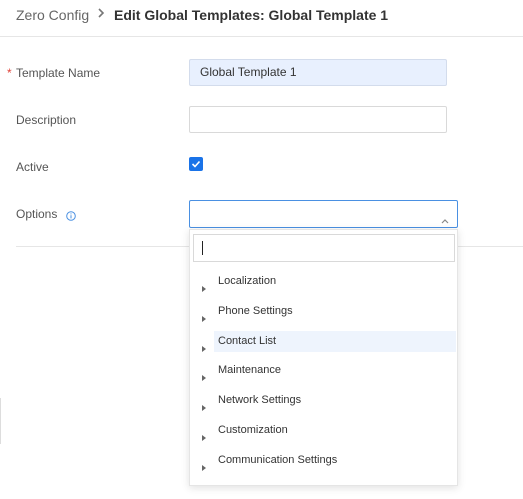 The image size is (523, 499). What do you see at coordinates (335, 460) in the screenshot?
I see `dropdown-option: Communication Settings` at bounding box center [335, 460].